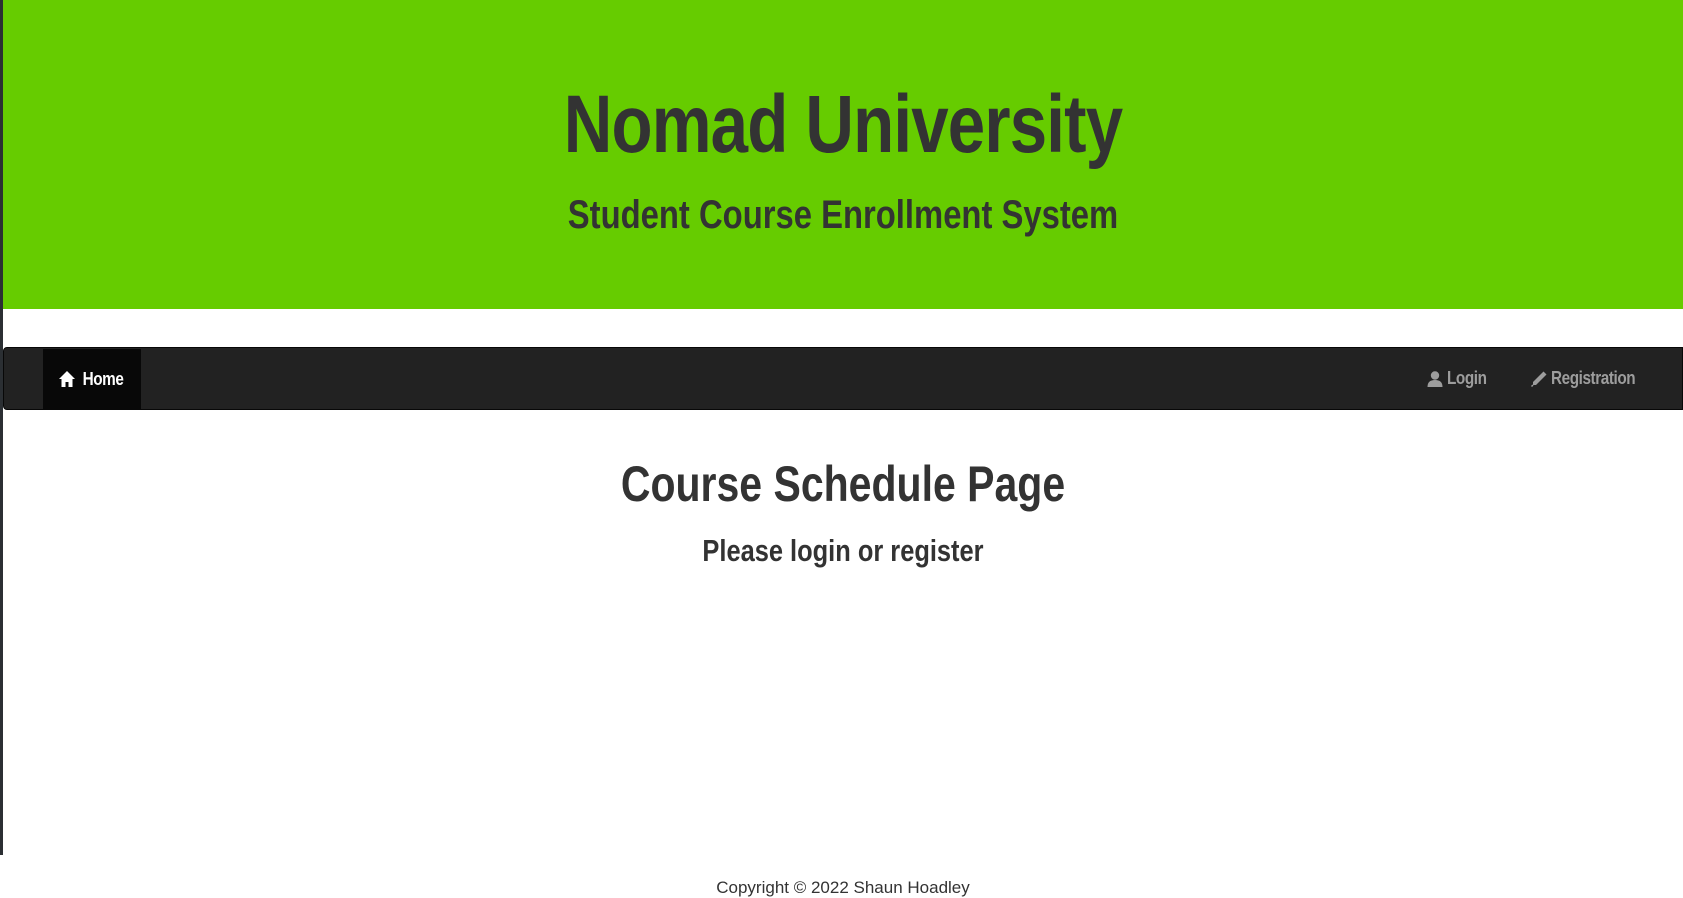 The image size is (1683, 898). What do you see at coordinates (843, 124) in the screenshot?
I see `site-title: Nomad University` at bounding box center [843, 124].